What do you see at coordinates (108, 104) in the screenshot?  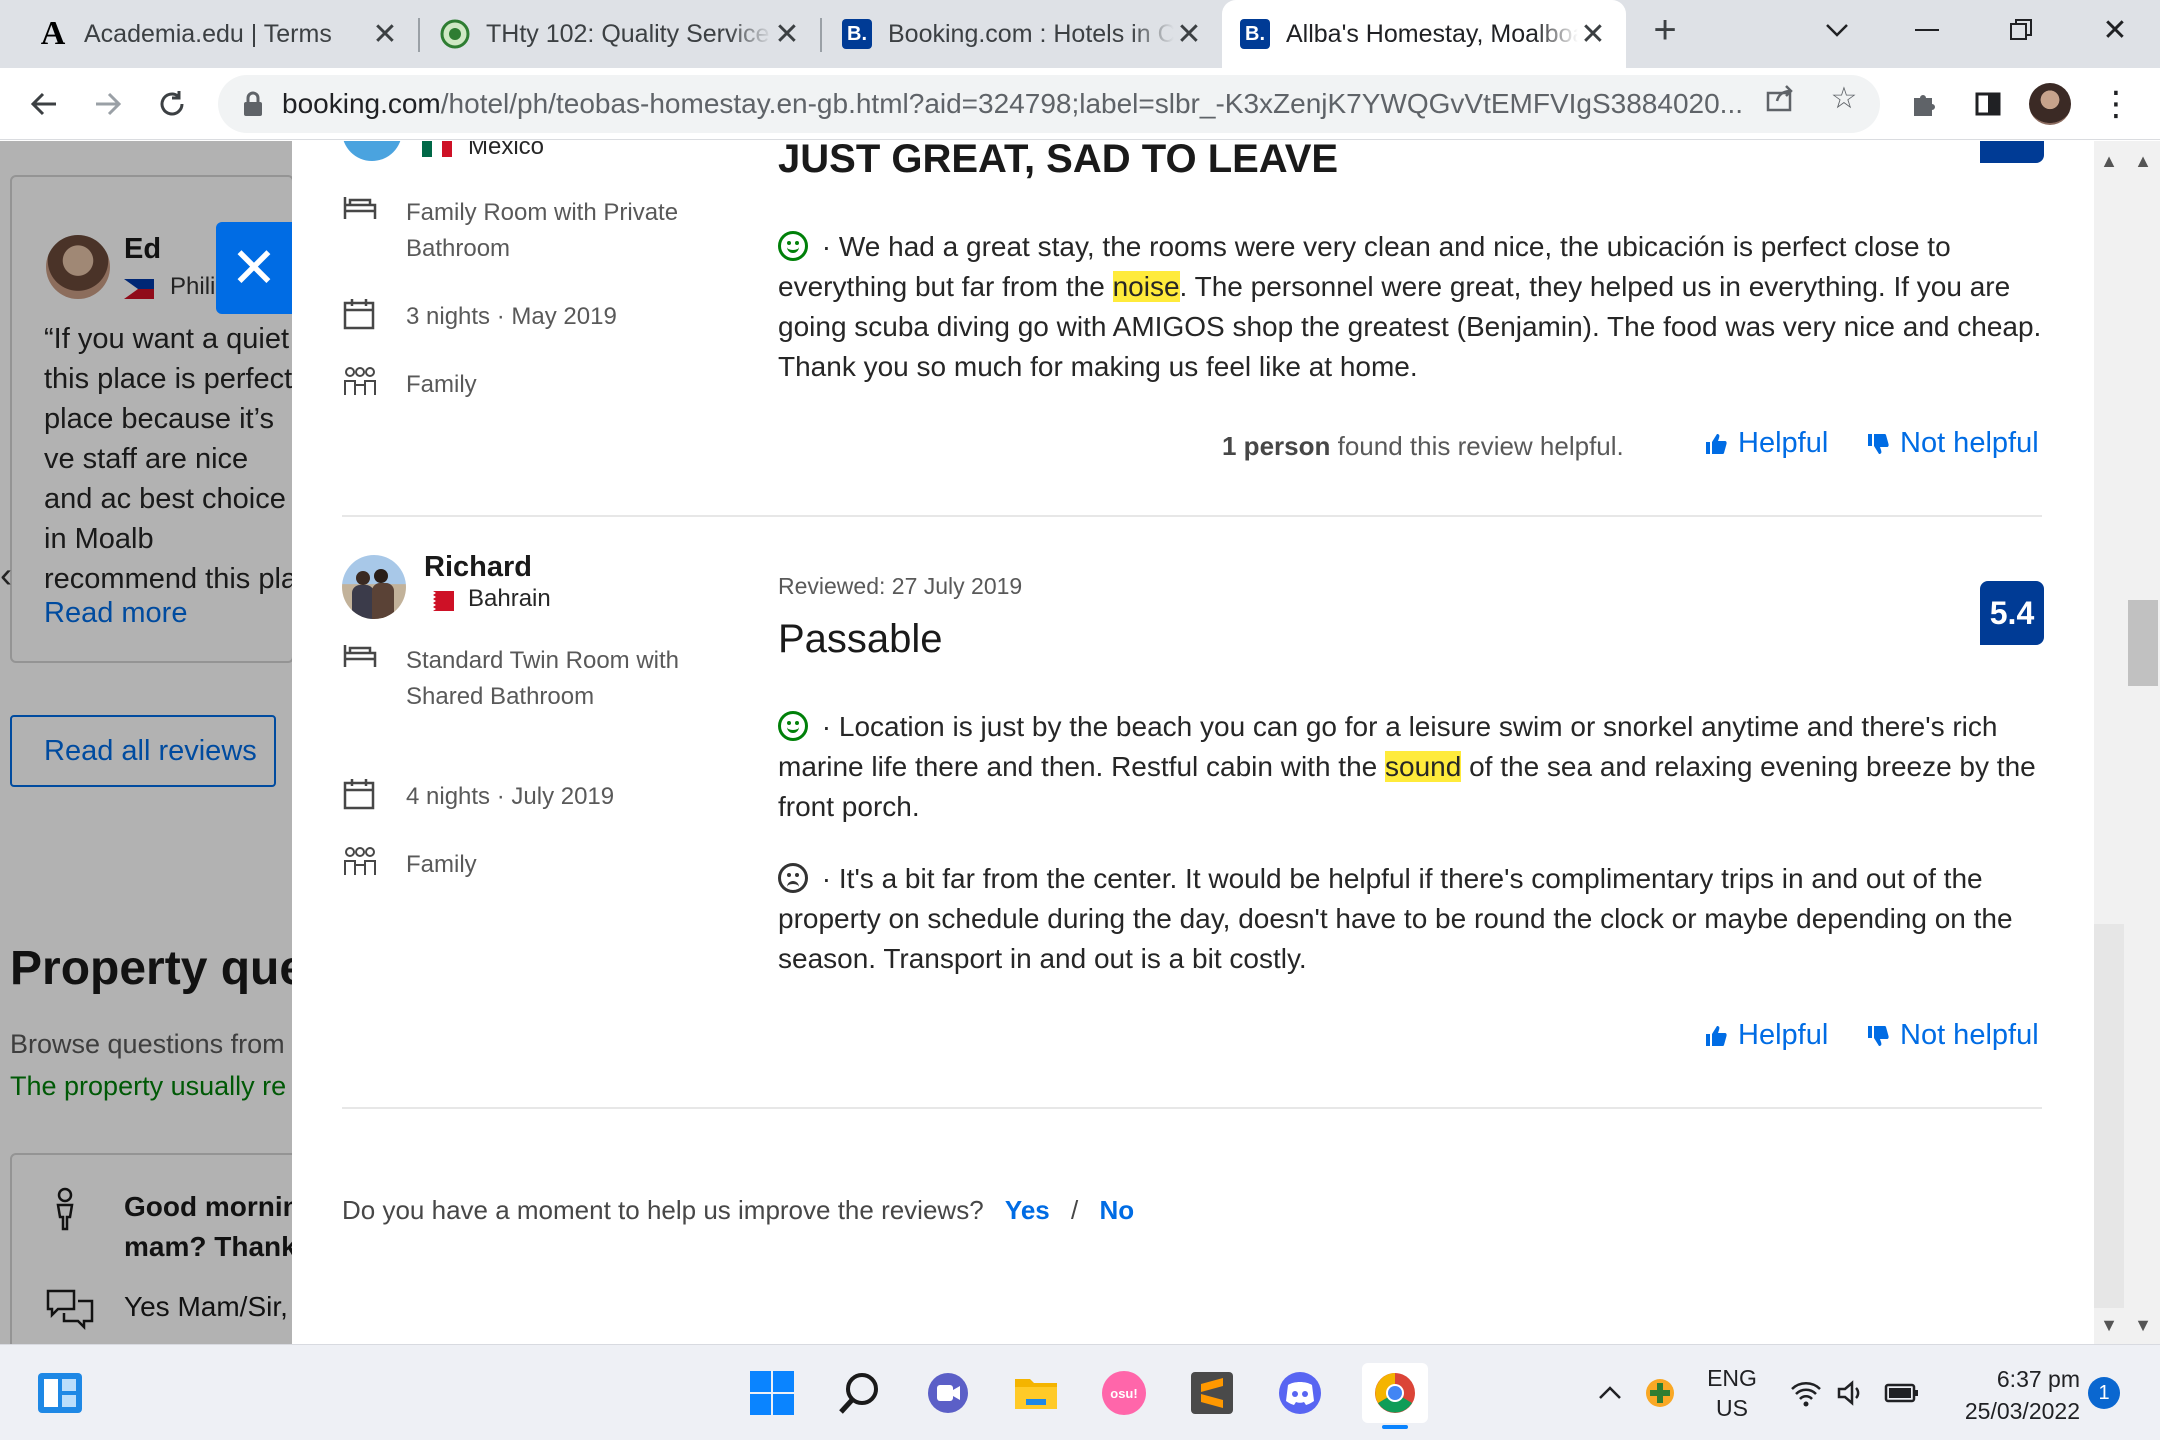 I see `forward-arrow-icon` at bounding box center [108, 104].